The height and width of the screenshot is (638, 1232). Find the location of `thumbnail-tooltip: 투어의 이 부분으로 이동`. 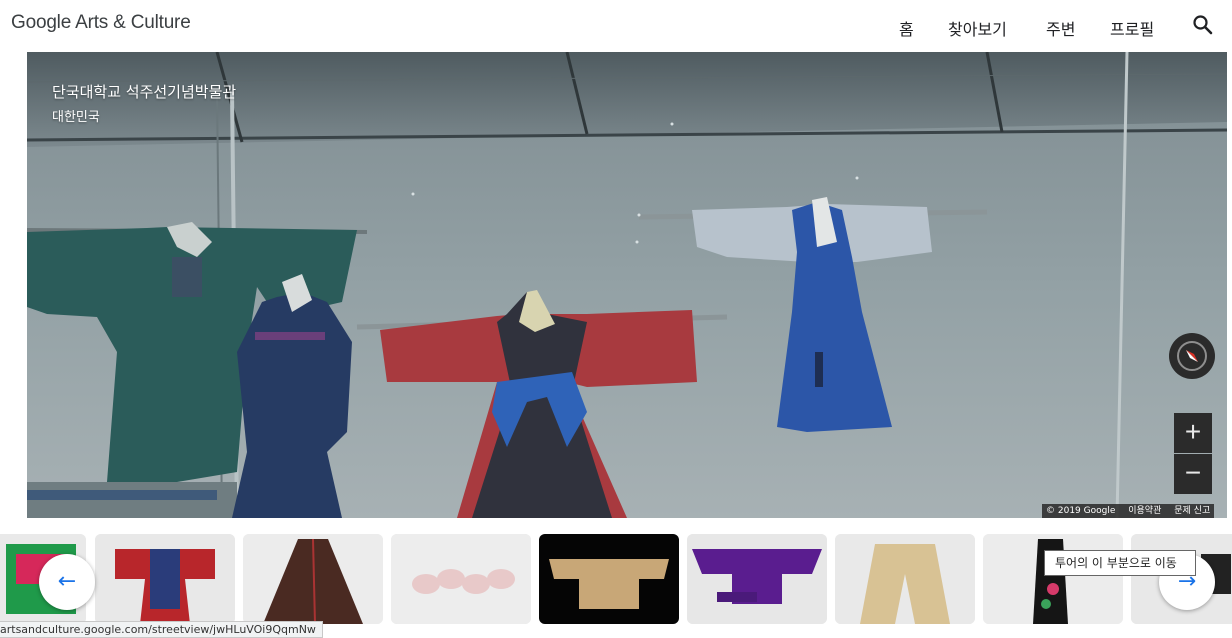

thumbnail-tooltip: 투어의 이 부분으로 이동 is located at coordinates (1120, 563).